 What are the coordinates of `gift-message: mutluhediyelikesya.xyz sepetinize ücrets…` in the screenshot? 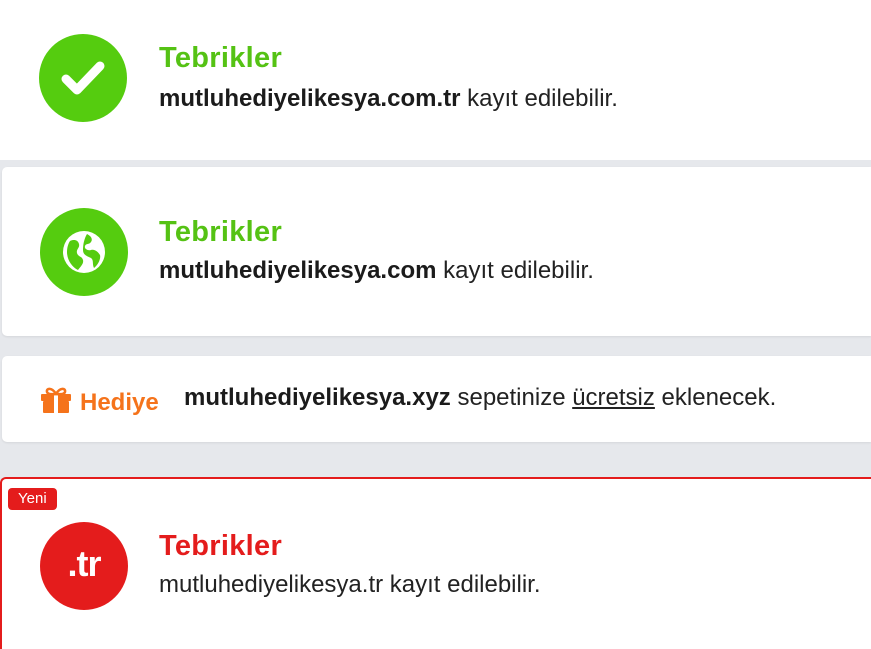 It's located at (480, 398).